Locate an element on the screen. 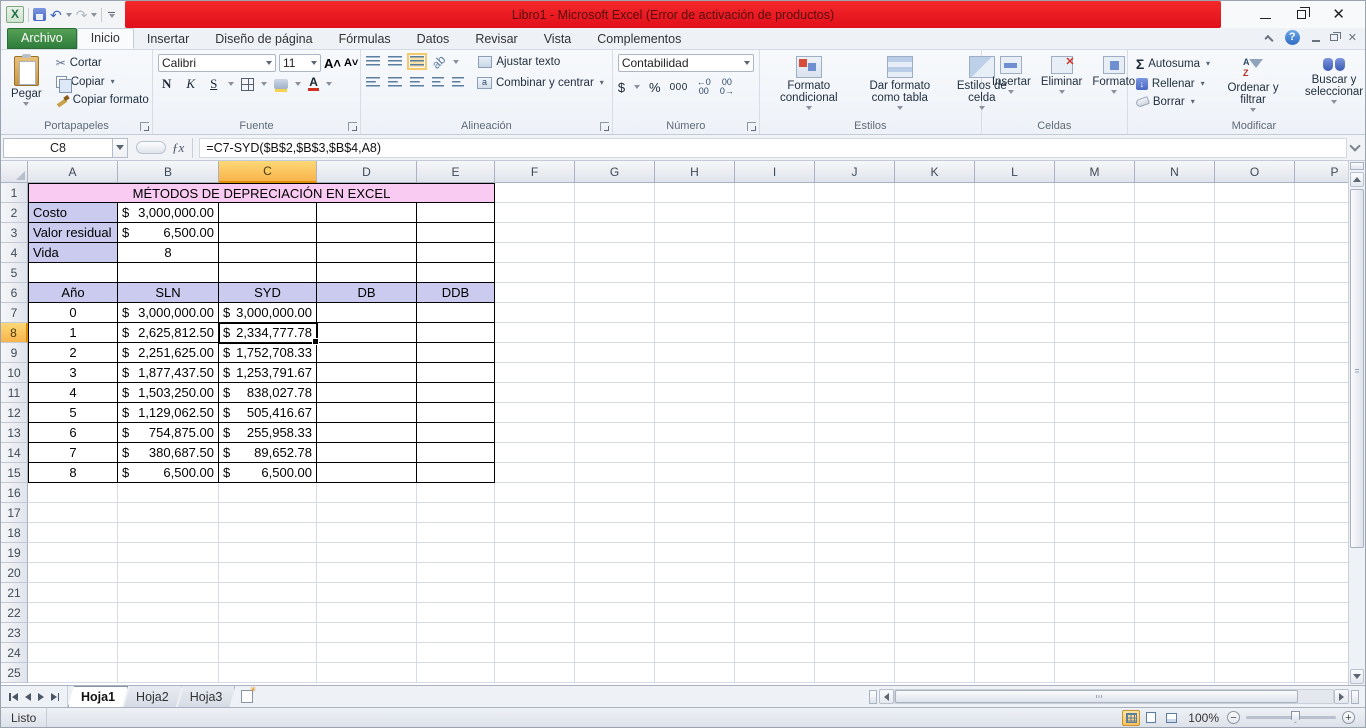 The width and height of the screenshot is (1366, 728). cell-F18 is located at coordinates (535, 533).